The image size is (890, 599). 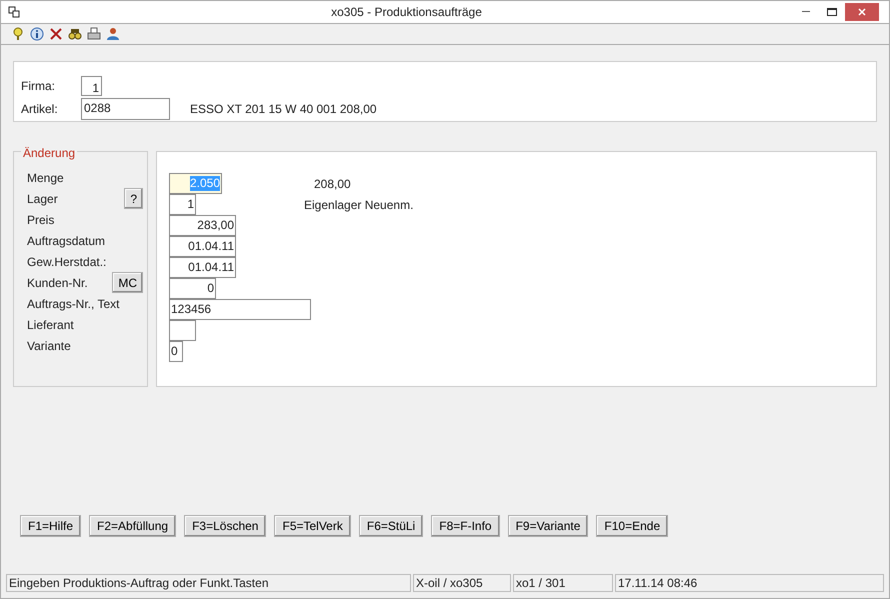 I want to click on help-icon, so click(x=18, y=34).